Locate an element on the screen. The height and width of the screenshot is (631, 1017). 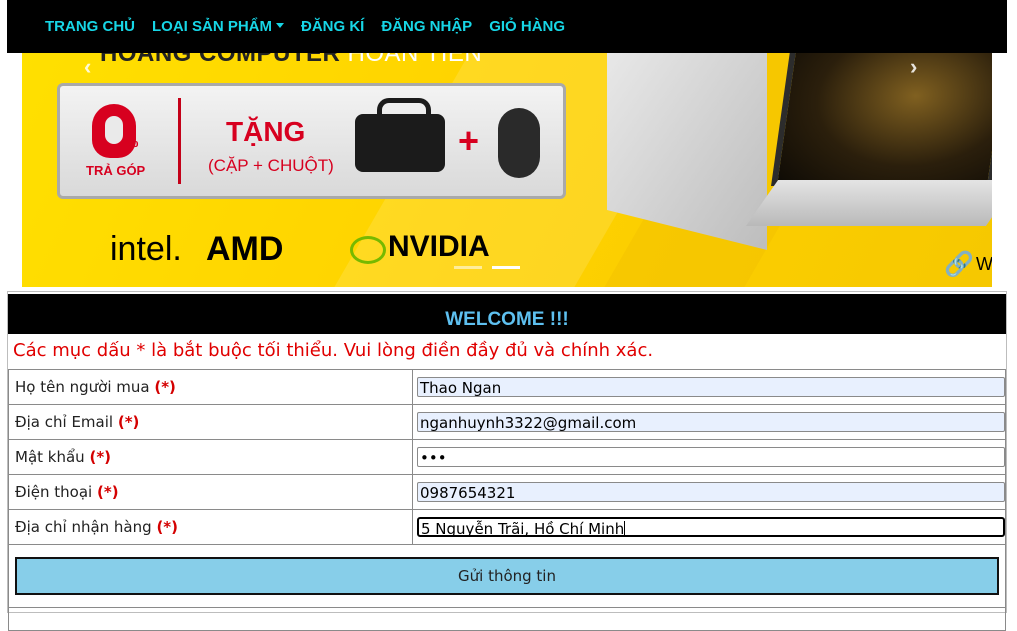
zero-percent-logo: % is located at coordinates (115, 131).